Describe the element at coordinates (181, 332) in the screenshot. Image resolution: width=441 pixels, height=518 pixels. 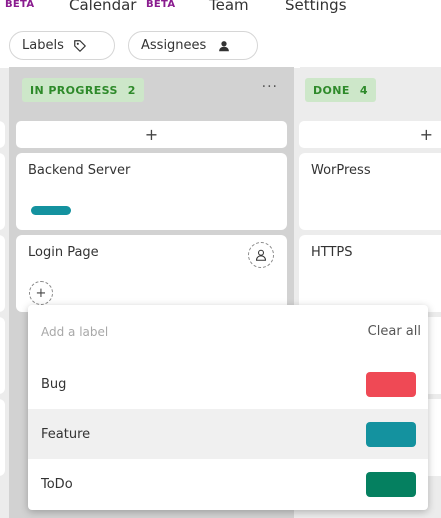
I see `label-search-input` at that location.